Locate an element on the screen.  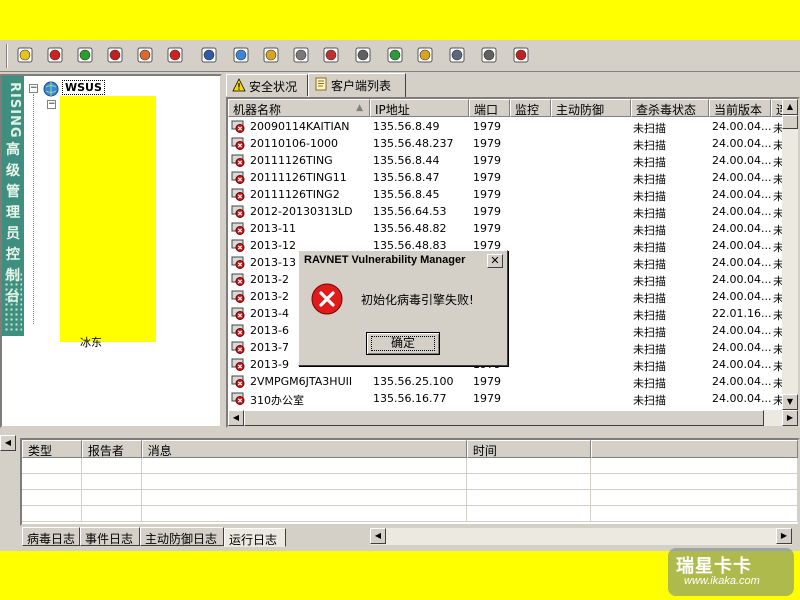
dialog-ok-button: 确定 is located at coordinates (403, 343).